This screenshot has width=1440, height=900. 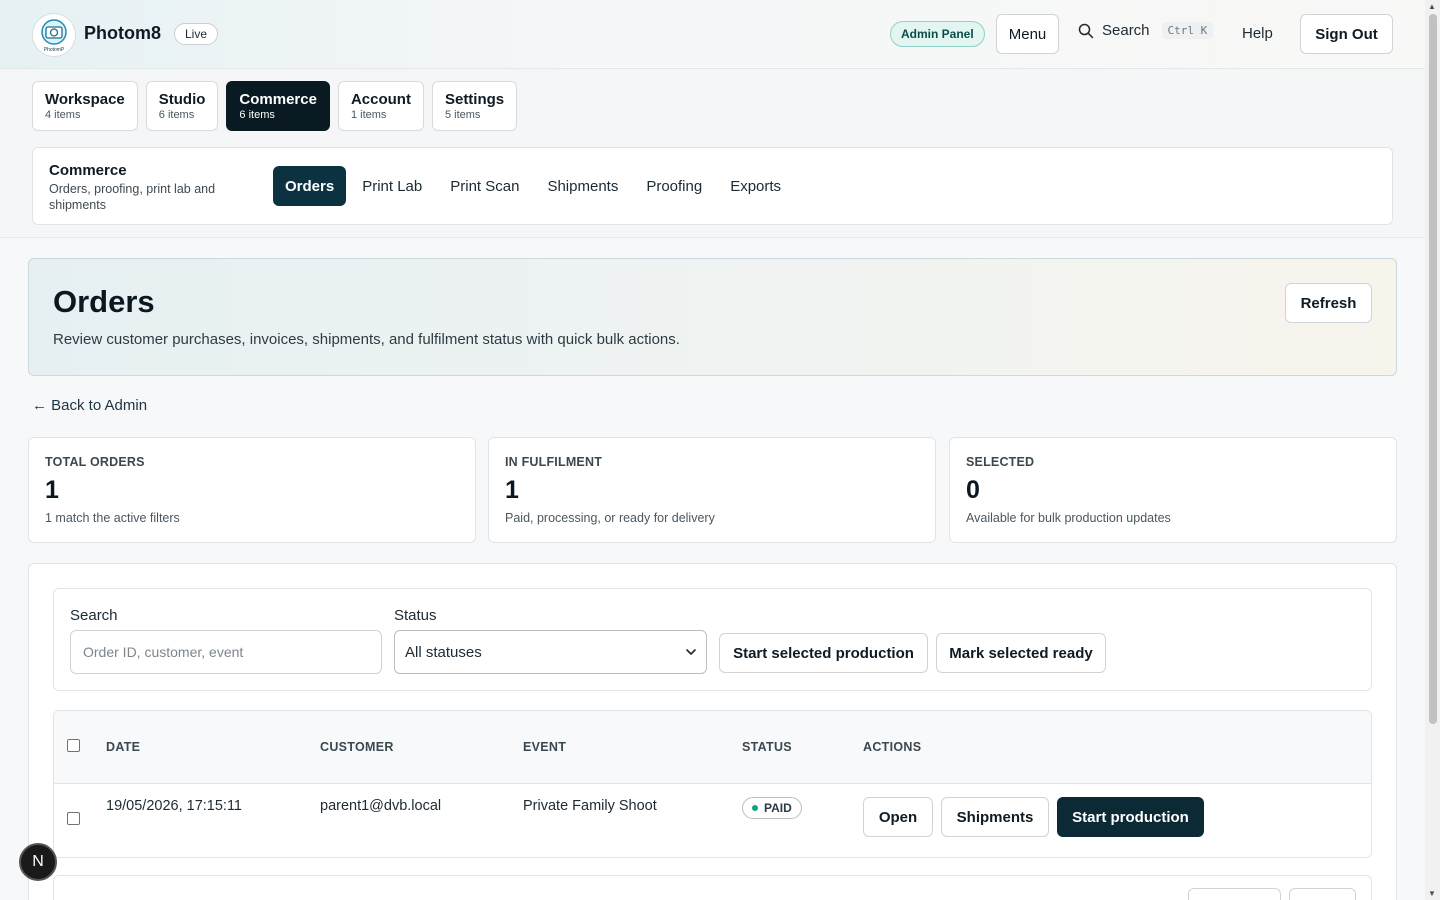 I want to click on column-header-status: STATUS, so click(x=767, y=747).